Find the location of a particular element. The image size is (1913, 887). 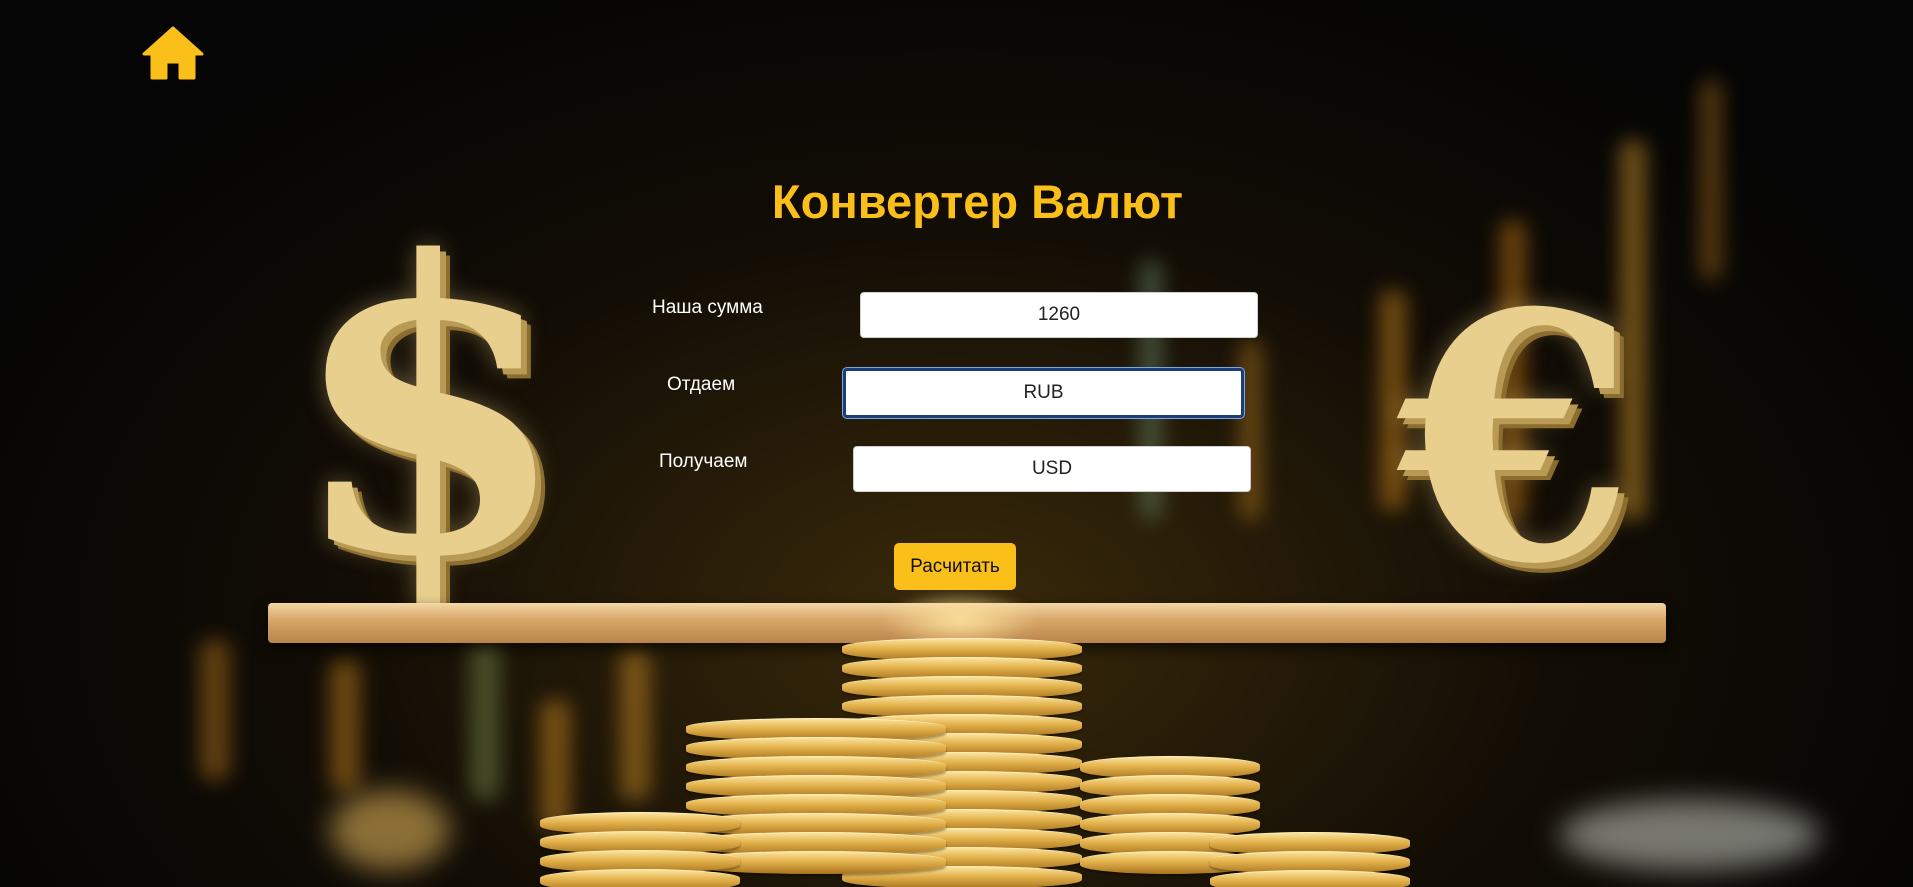

home-icon is located at coordinates (173, 53).